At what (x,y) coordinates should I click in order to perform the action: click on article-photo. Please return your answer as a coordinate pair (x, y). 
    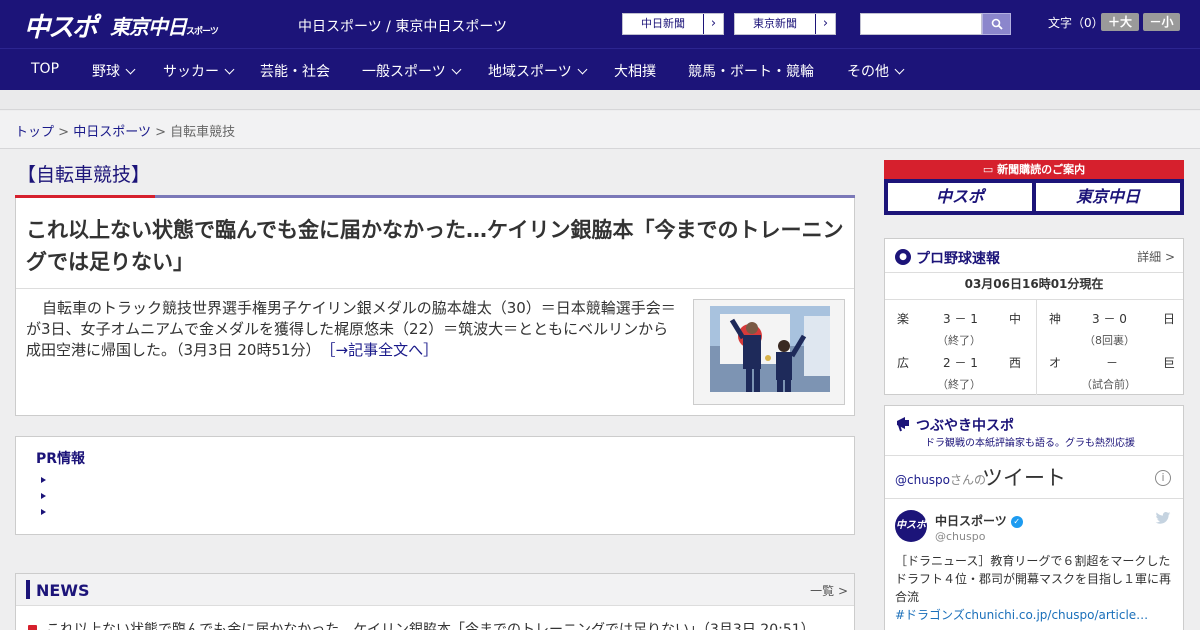
    Looking at the image, I should click on (769, 352).